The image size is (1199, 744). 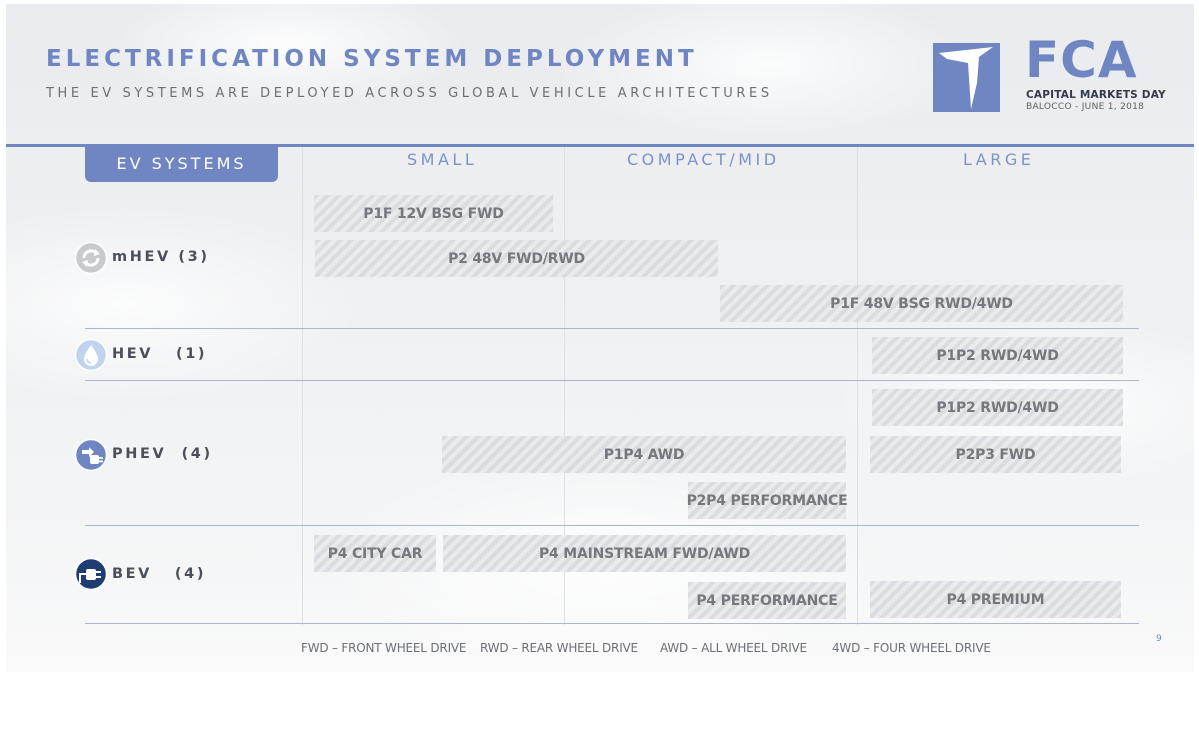 I want to click on legend-awd: AWD – ALL WHEEL DRIVE, so click(x=733, y=648).